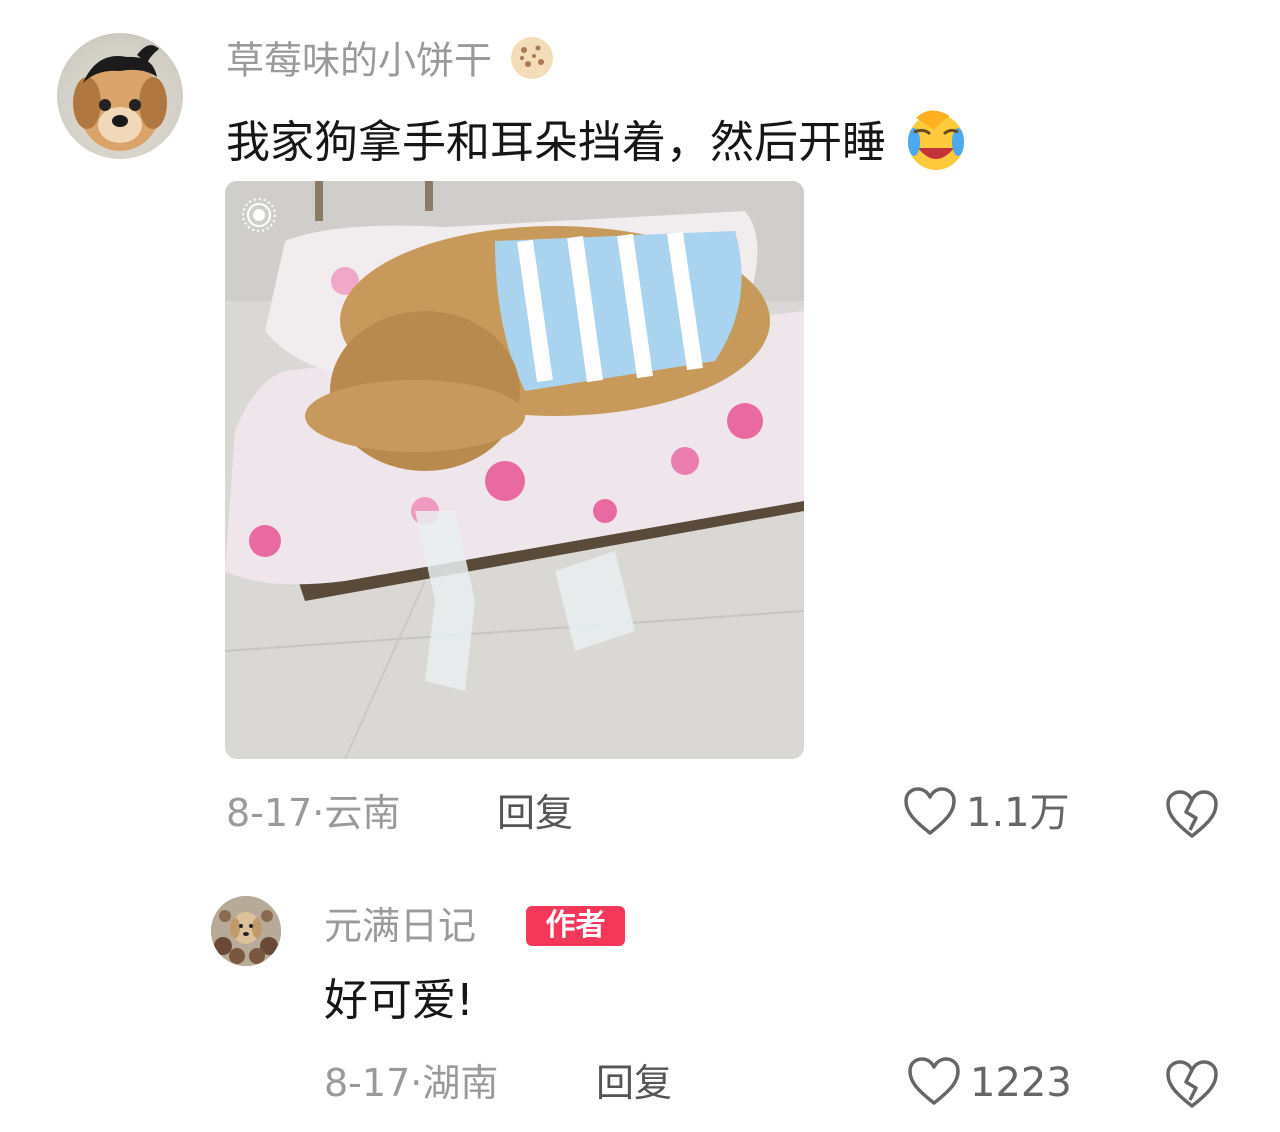 This screenshot has width=1280, height=1132. What do you see at coordinates (556, 142) in the screenshot?
I see `comment-text-body: 我家狗拿手和耳朵挡着，然后开睡` at bounding box center [556, 142].